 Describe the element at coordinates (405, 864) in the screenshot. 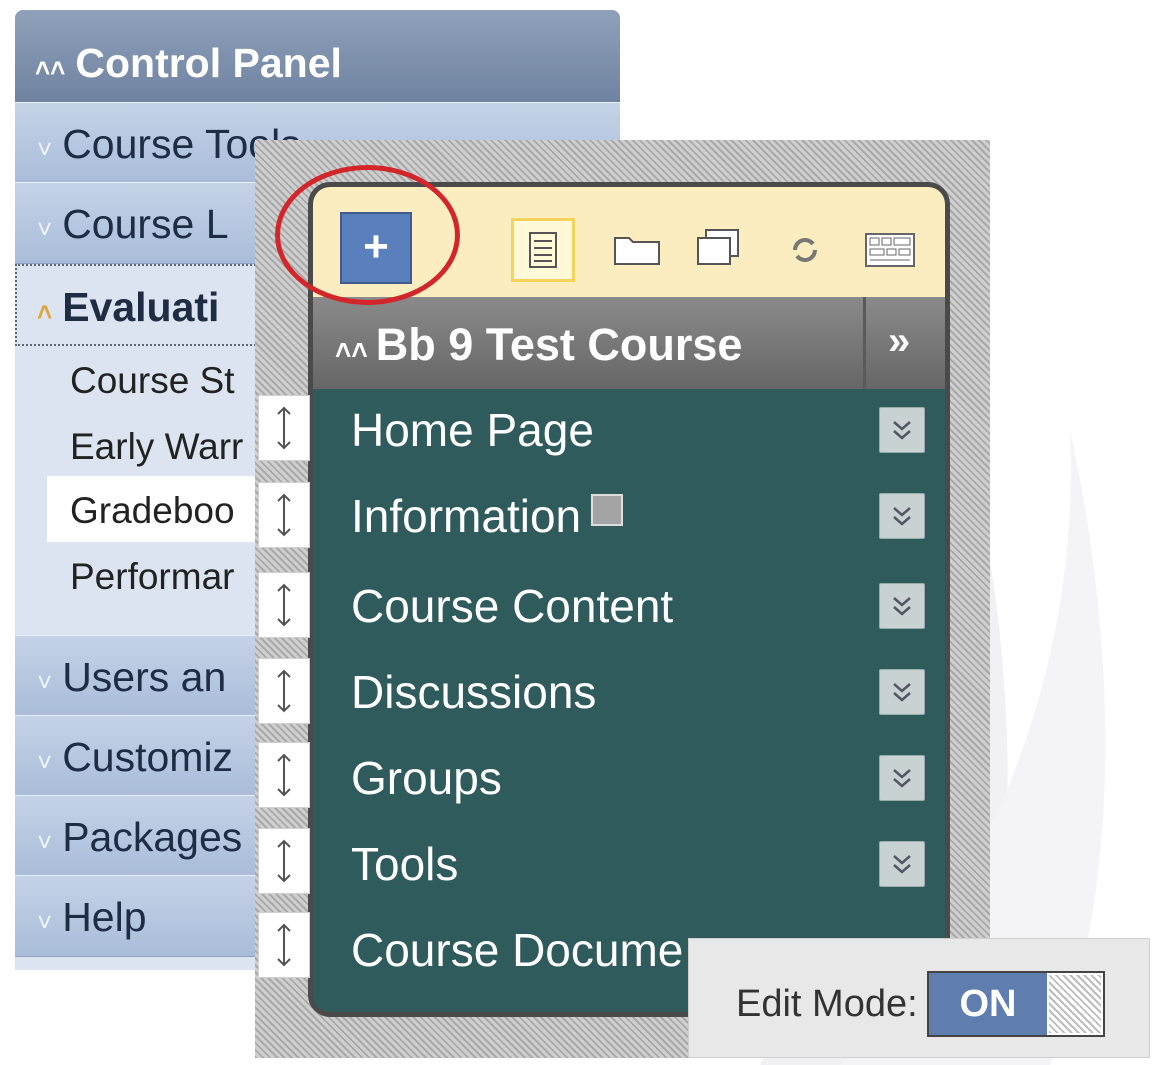

I see `menu-item-label: Tools` at that location.